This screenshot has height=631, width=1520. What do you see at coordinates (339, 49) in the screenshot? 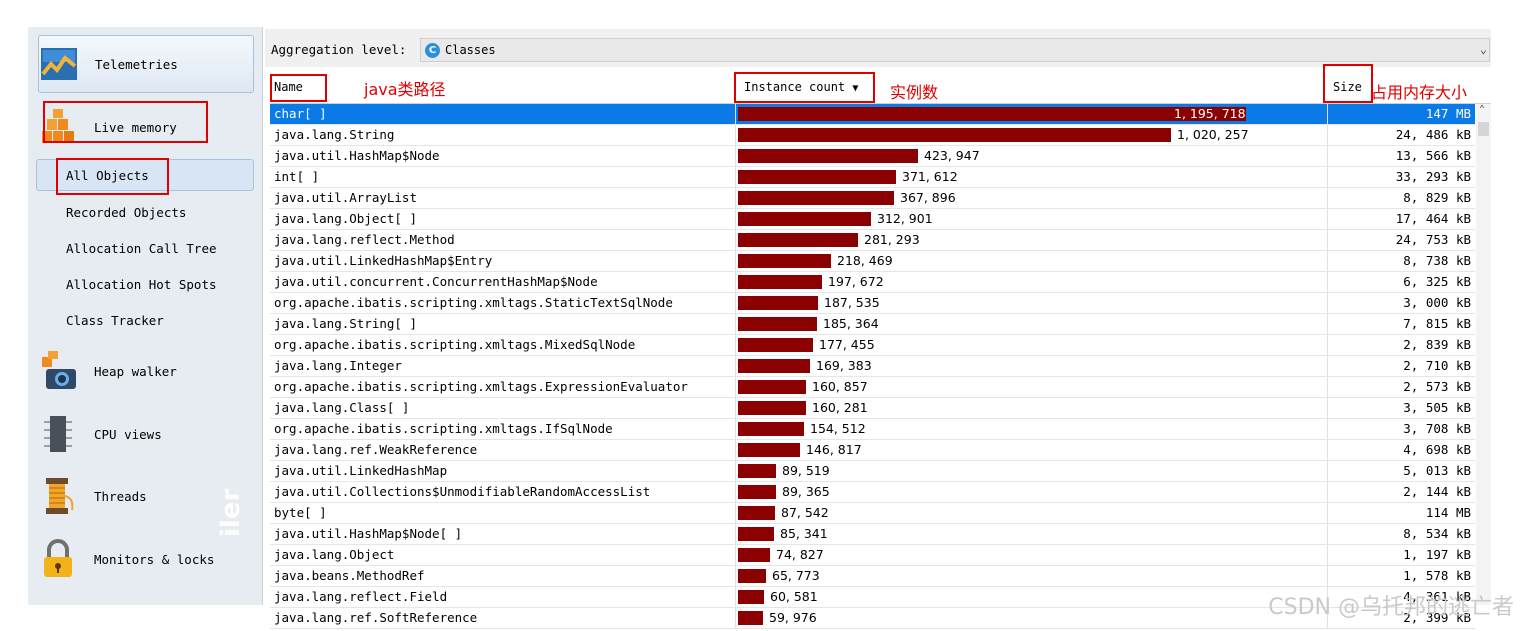
I see `aggregation-level-label: Aggregation level:` at bounding box center [339, 49].